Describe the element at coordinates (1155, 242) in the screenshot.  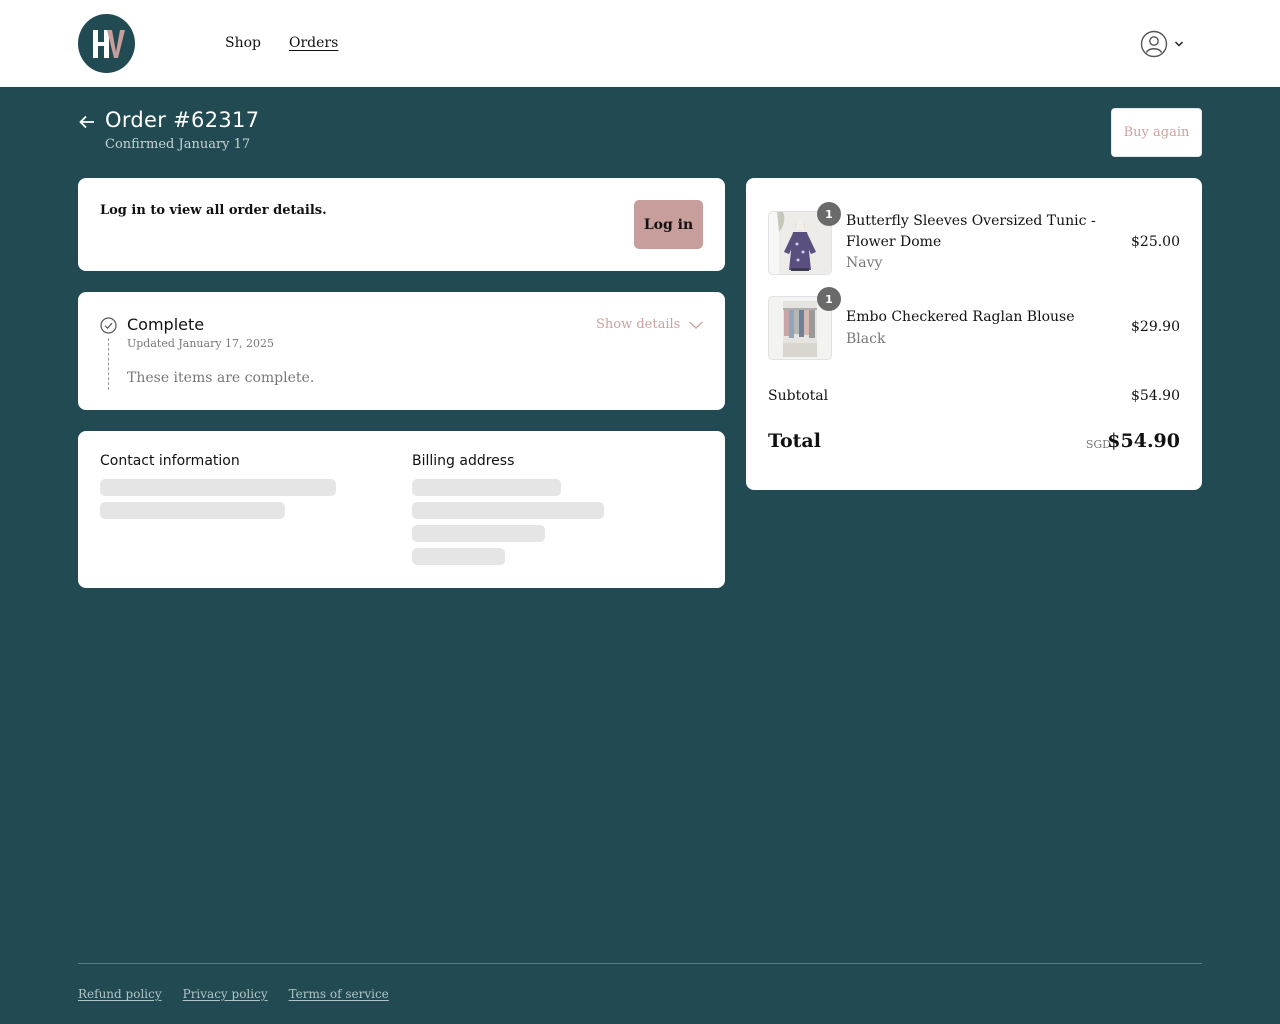
I see `item-price: $25.00` at that location.